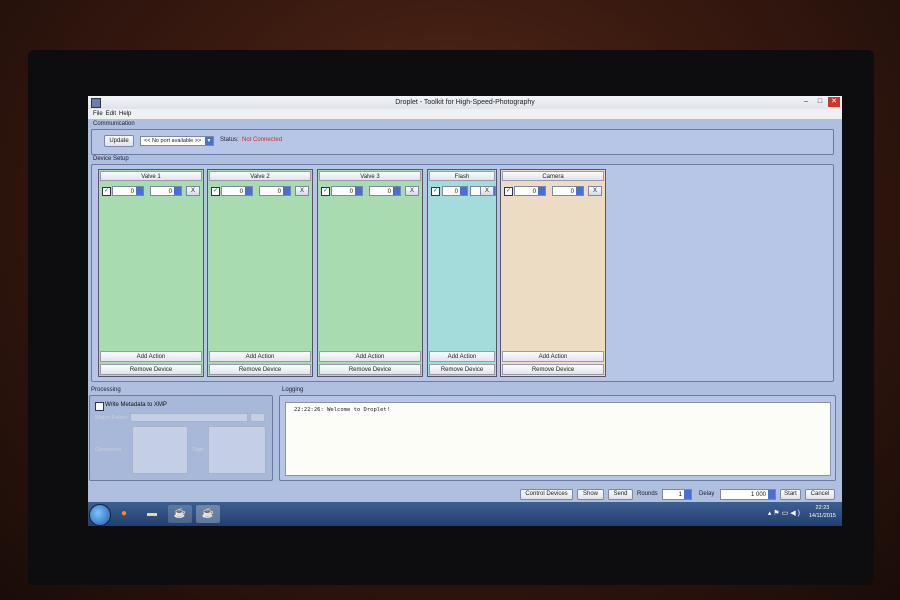 The image size is (900, 600). What do you see at coordinates (680, 495) in the screenshot?
I see `rounds-value: 1` at bounding box center [680, 495].